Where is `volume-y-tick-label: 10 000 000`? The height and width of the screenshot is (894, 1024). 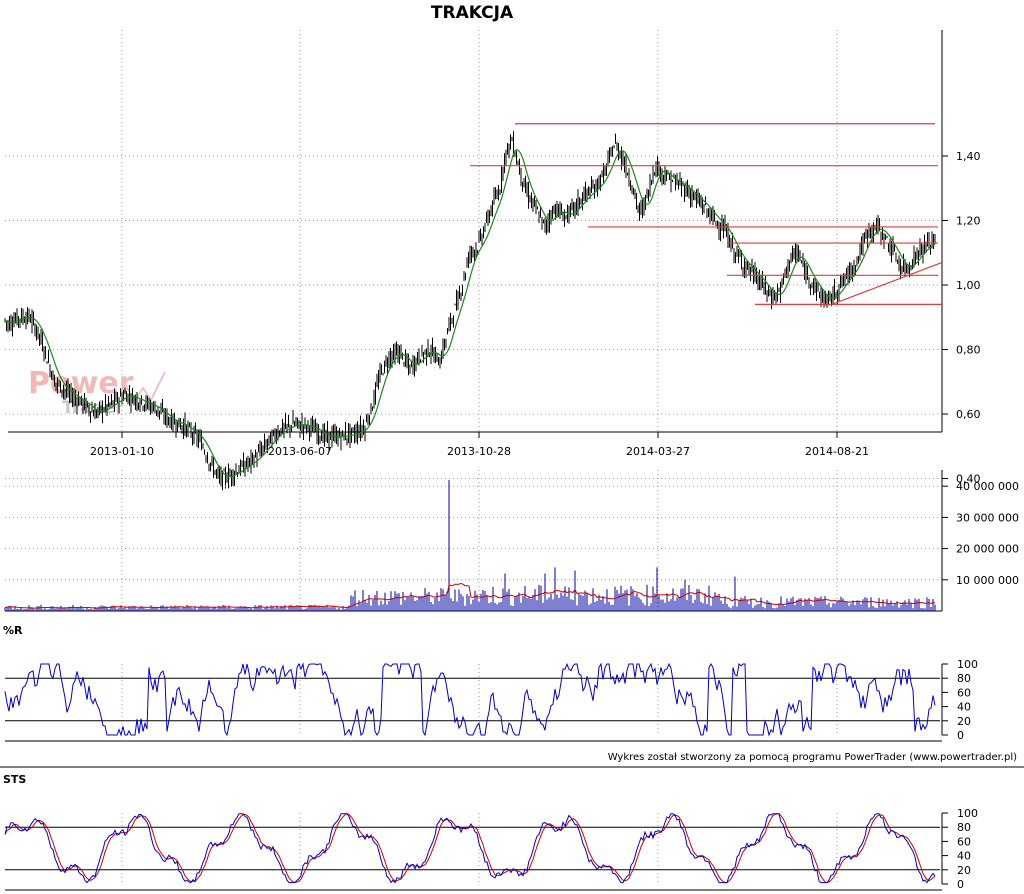
volume-y-tick-label: 10 000 000 is located at coordinates (987, 580).